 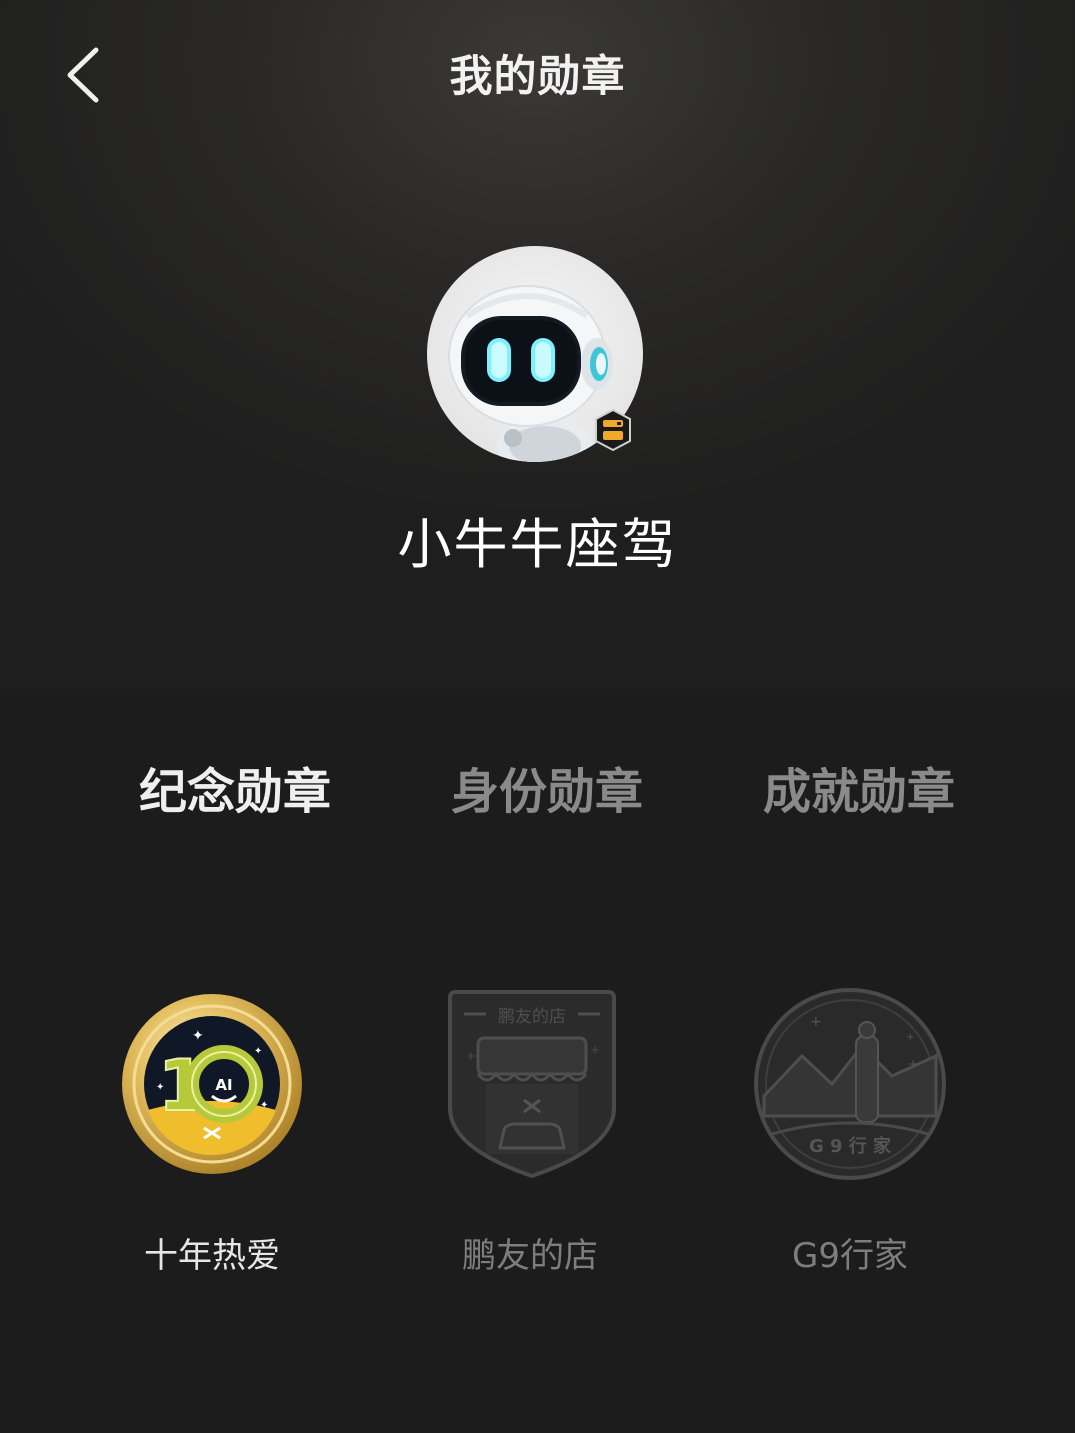 What do you see at coordinates (535, 354) in the screenshot?
I see `avatar` at bounding box center [535, 354].